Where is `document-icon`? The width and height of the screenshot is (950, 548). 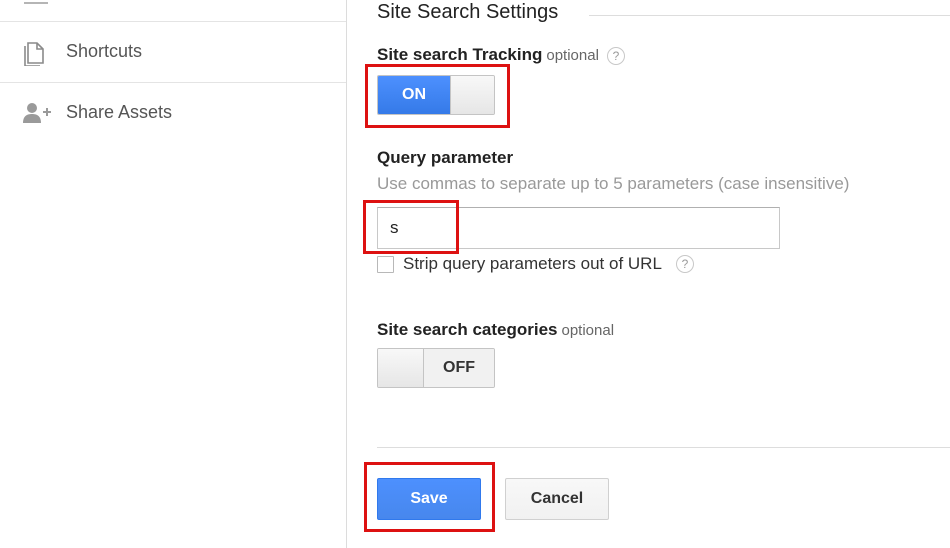
document-icon is located at coordinates (36, 53).